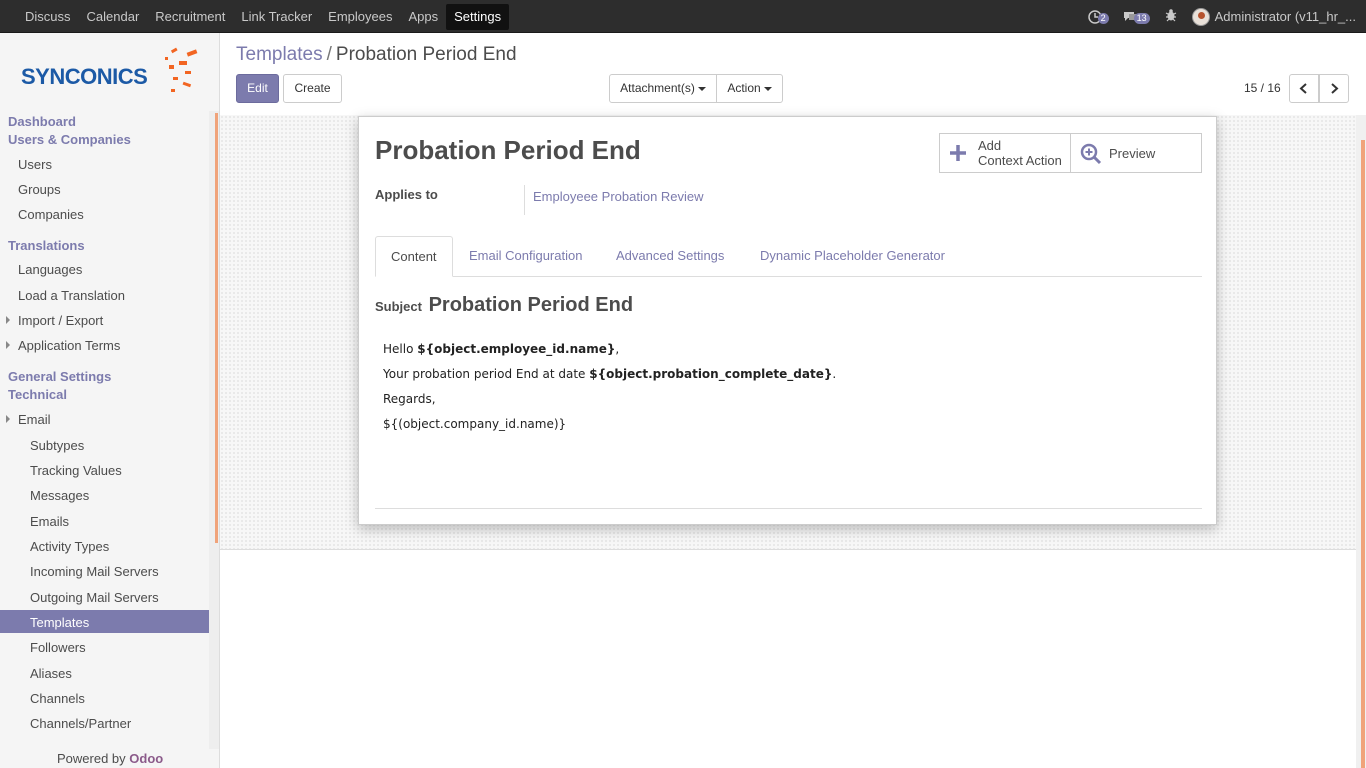 The height and width of the screenshot is (768, 1366). I want to click on sidebar-general-settings: General Settings, so click(59, 376).